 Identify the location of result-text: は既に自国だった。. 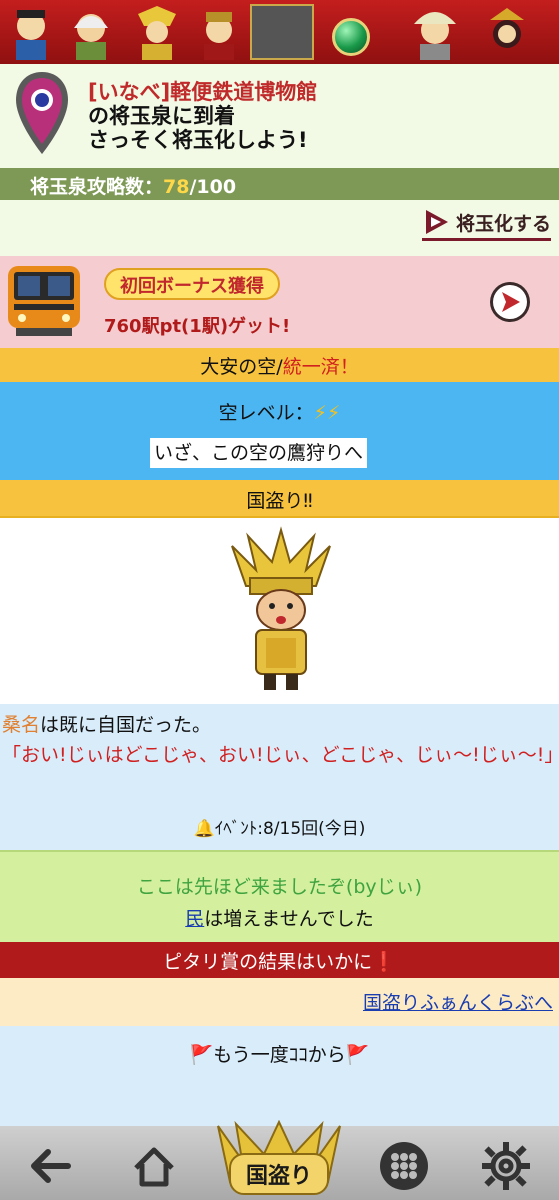
(126, 725).